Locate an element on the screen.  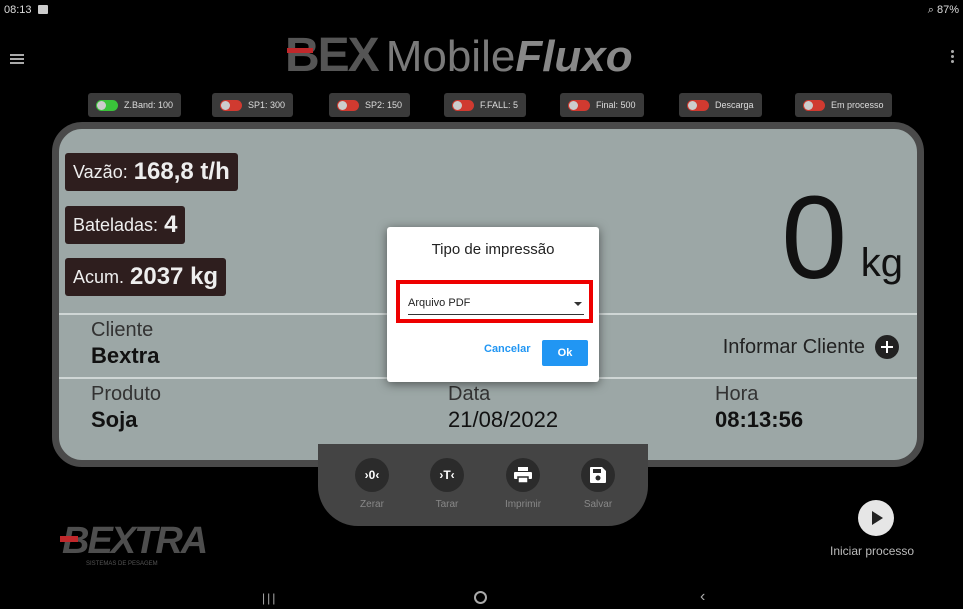
dialog-title: Tipo de impressão is located at coordinates (493, 249).